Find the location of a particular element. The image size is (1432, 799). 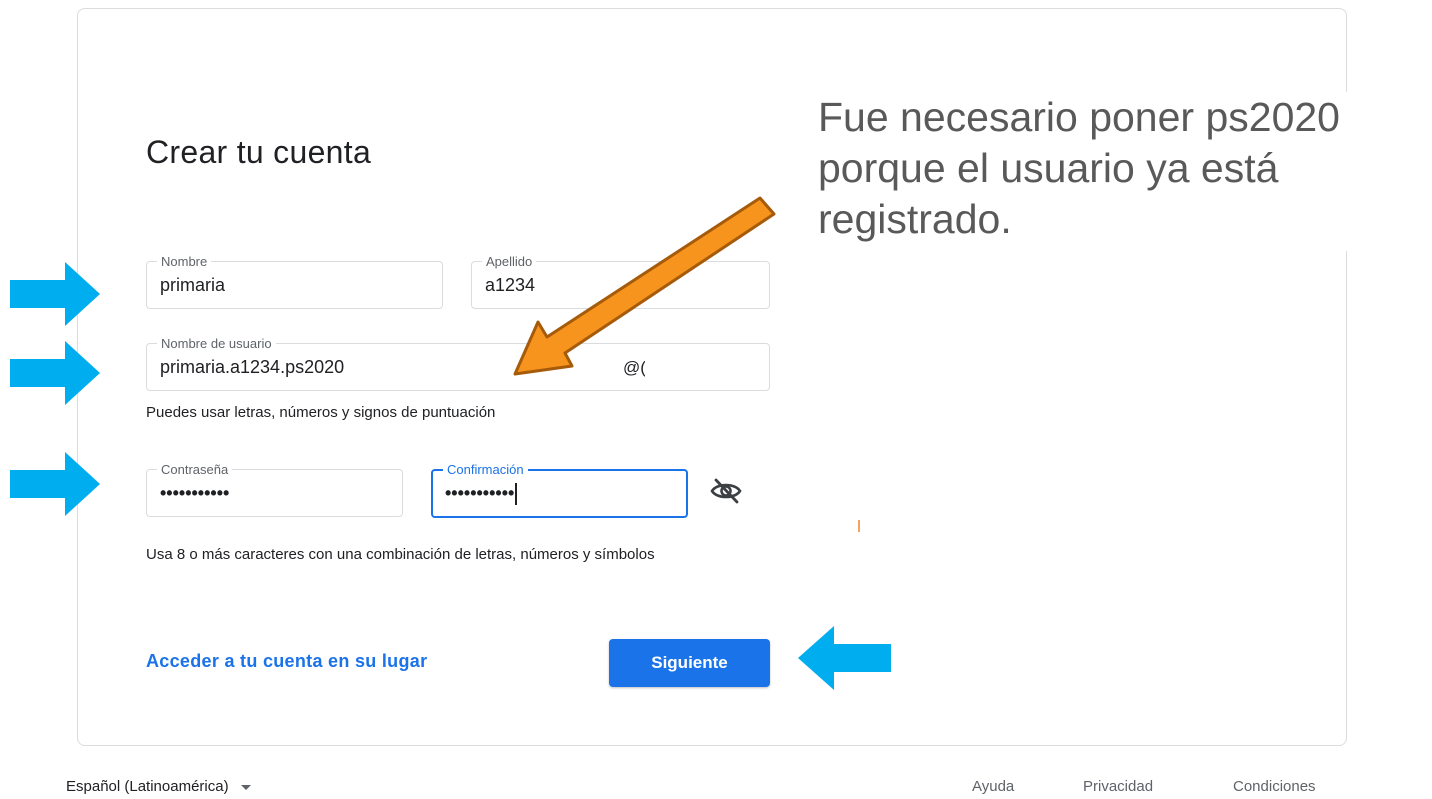

language-label: Español (Latinoamérica) is located at coordinates (147, 786).